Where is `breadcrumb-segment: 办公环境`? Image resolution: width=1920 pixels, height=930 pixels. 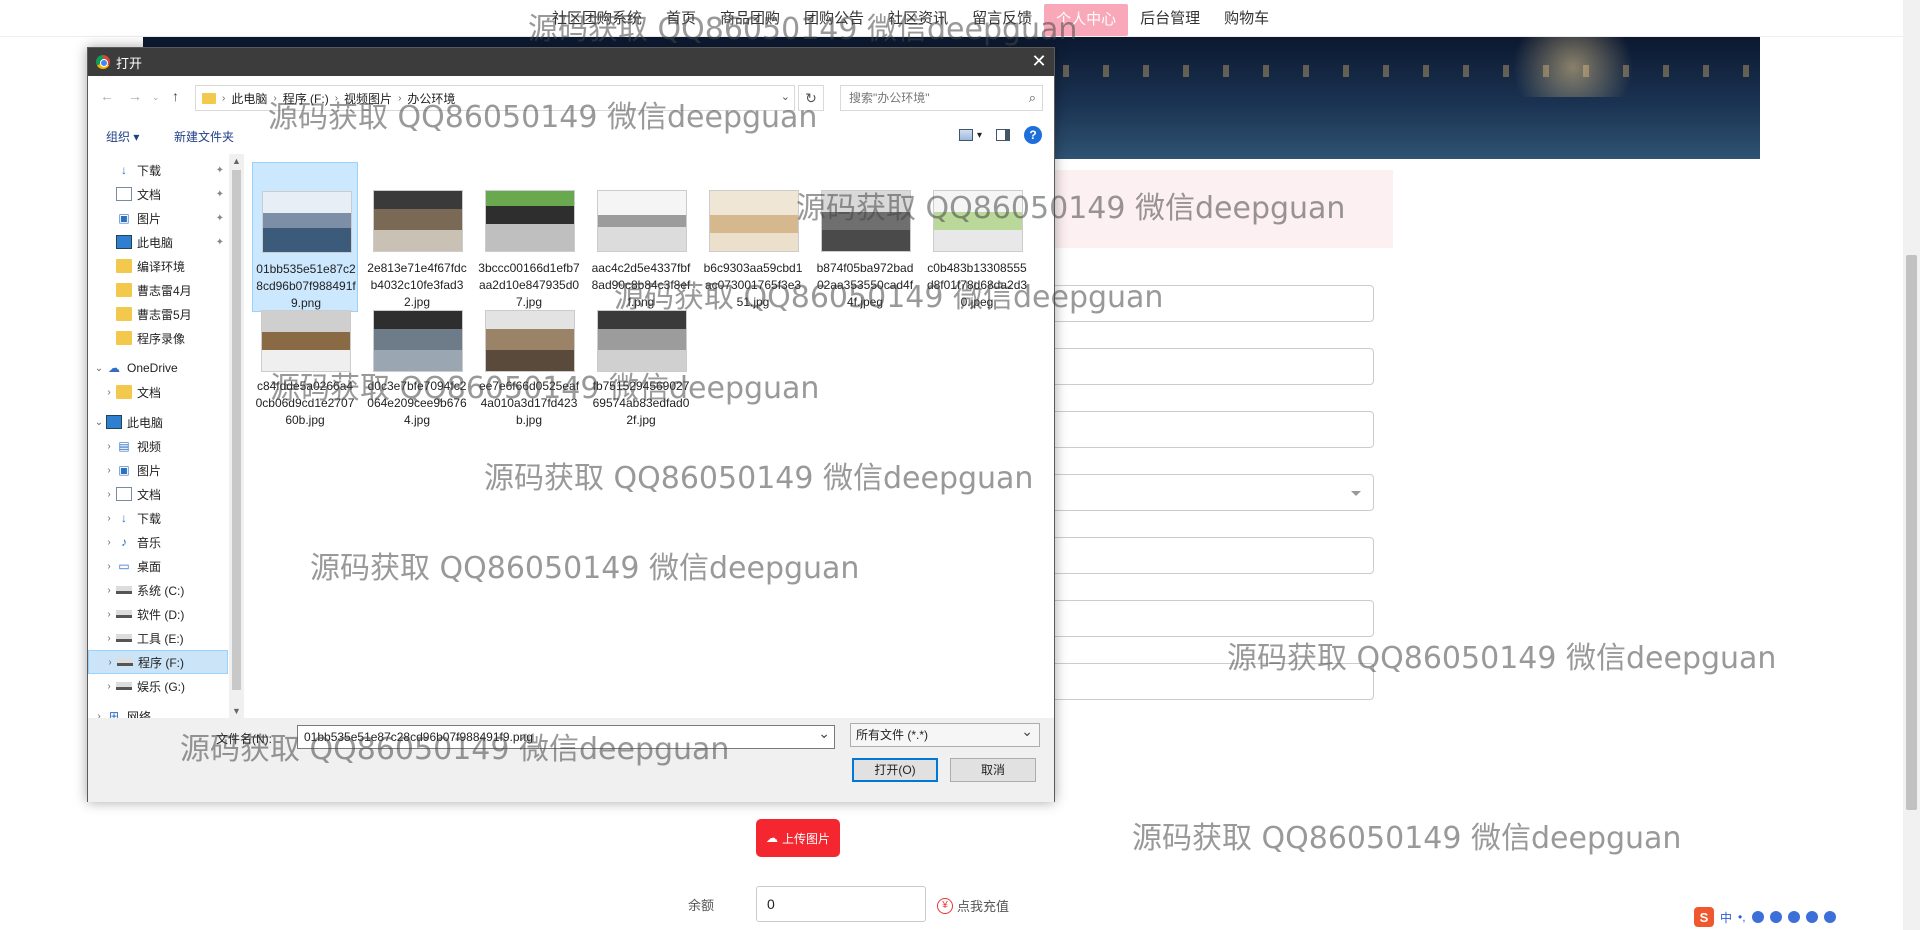
breadcrumb-segment: 办公环境 is located at coordinates (431, 98).